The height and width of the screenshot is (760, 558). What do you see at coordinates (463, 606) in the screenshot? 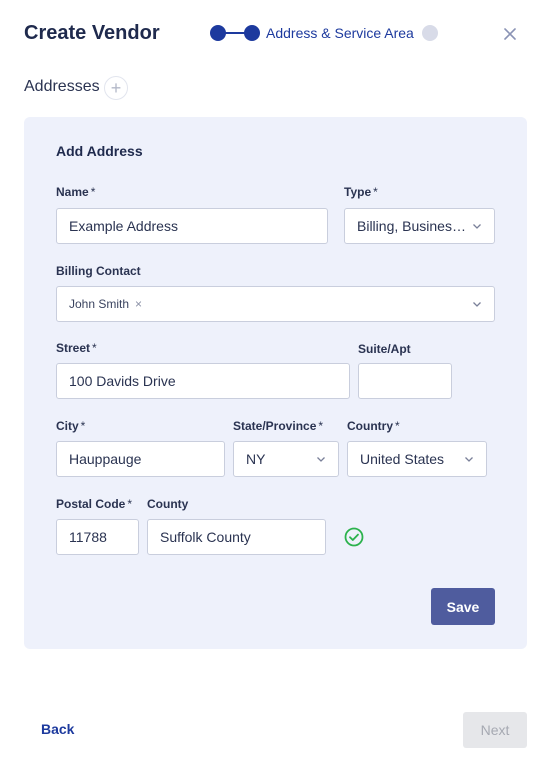
I see `save-button: Save` at bounding box center [463, 606].